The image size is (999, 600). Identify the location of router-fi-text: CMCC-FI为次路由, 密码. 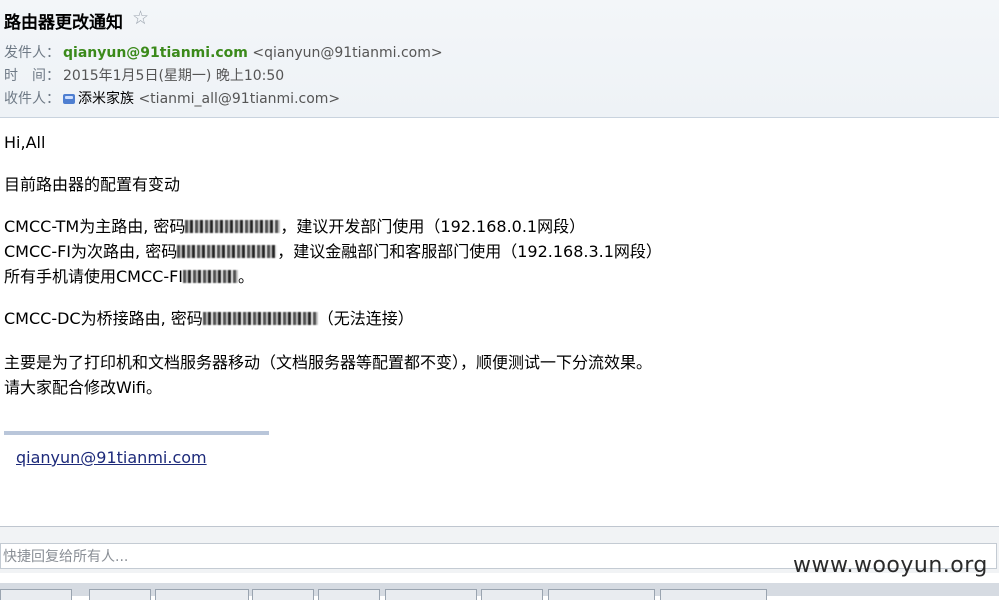
(91, 251).